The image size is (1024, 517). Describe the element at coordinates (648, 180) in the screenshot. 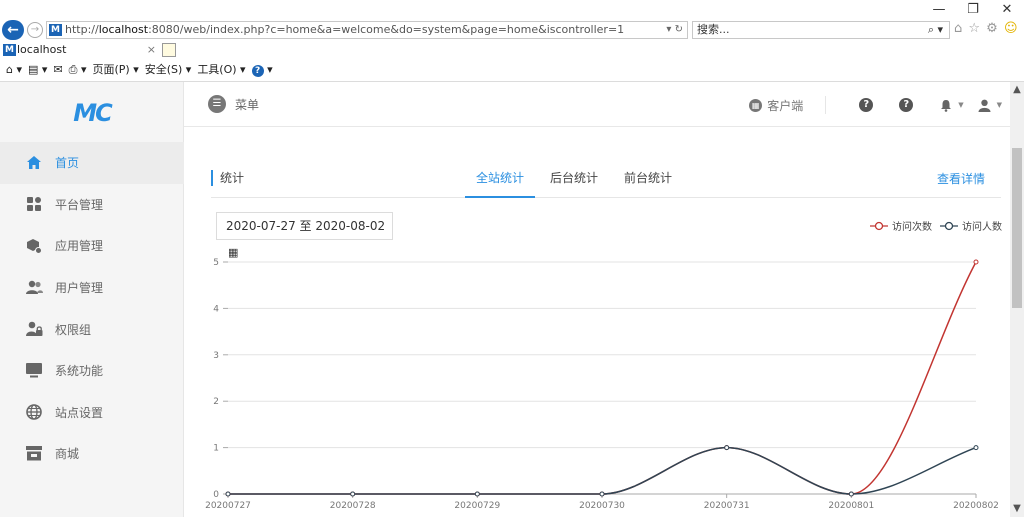

I see `tab-frontend-stats: 前台统计` at that location.